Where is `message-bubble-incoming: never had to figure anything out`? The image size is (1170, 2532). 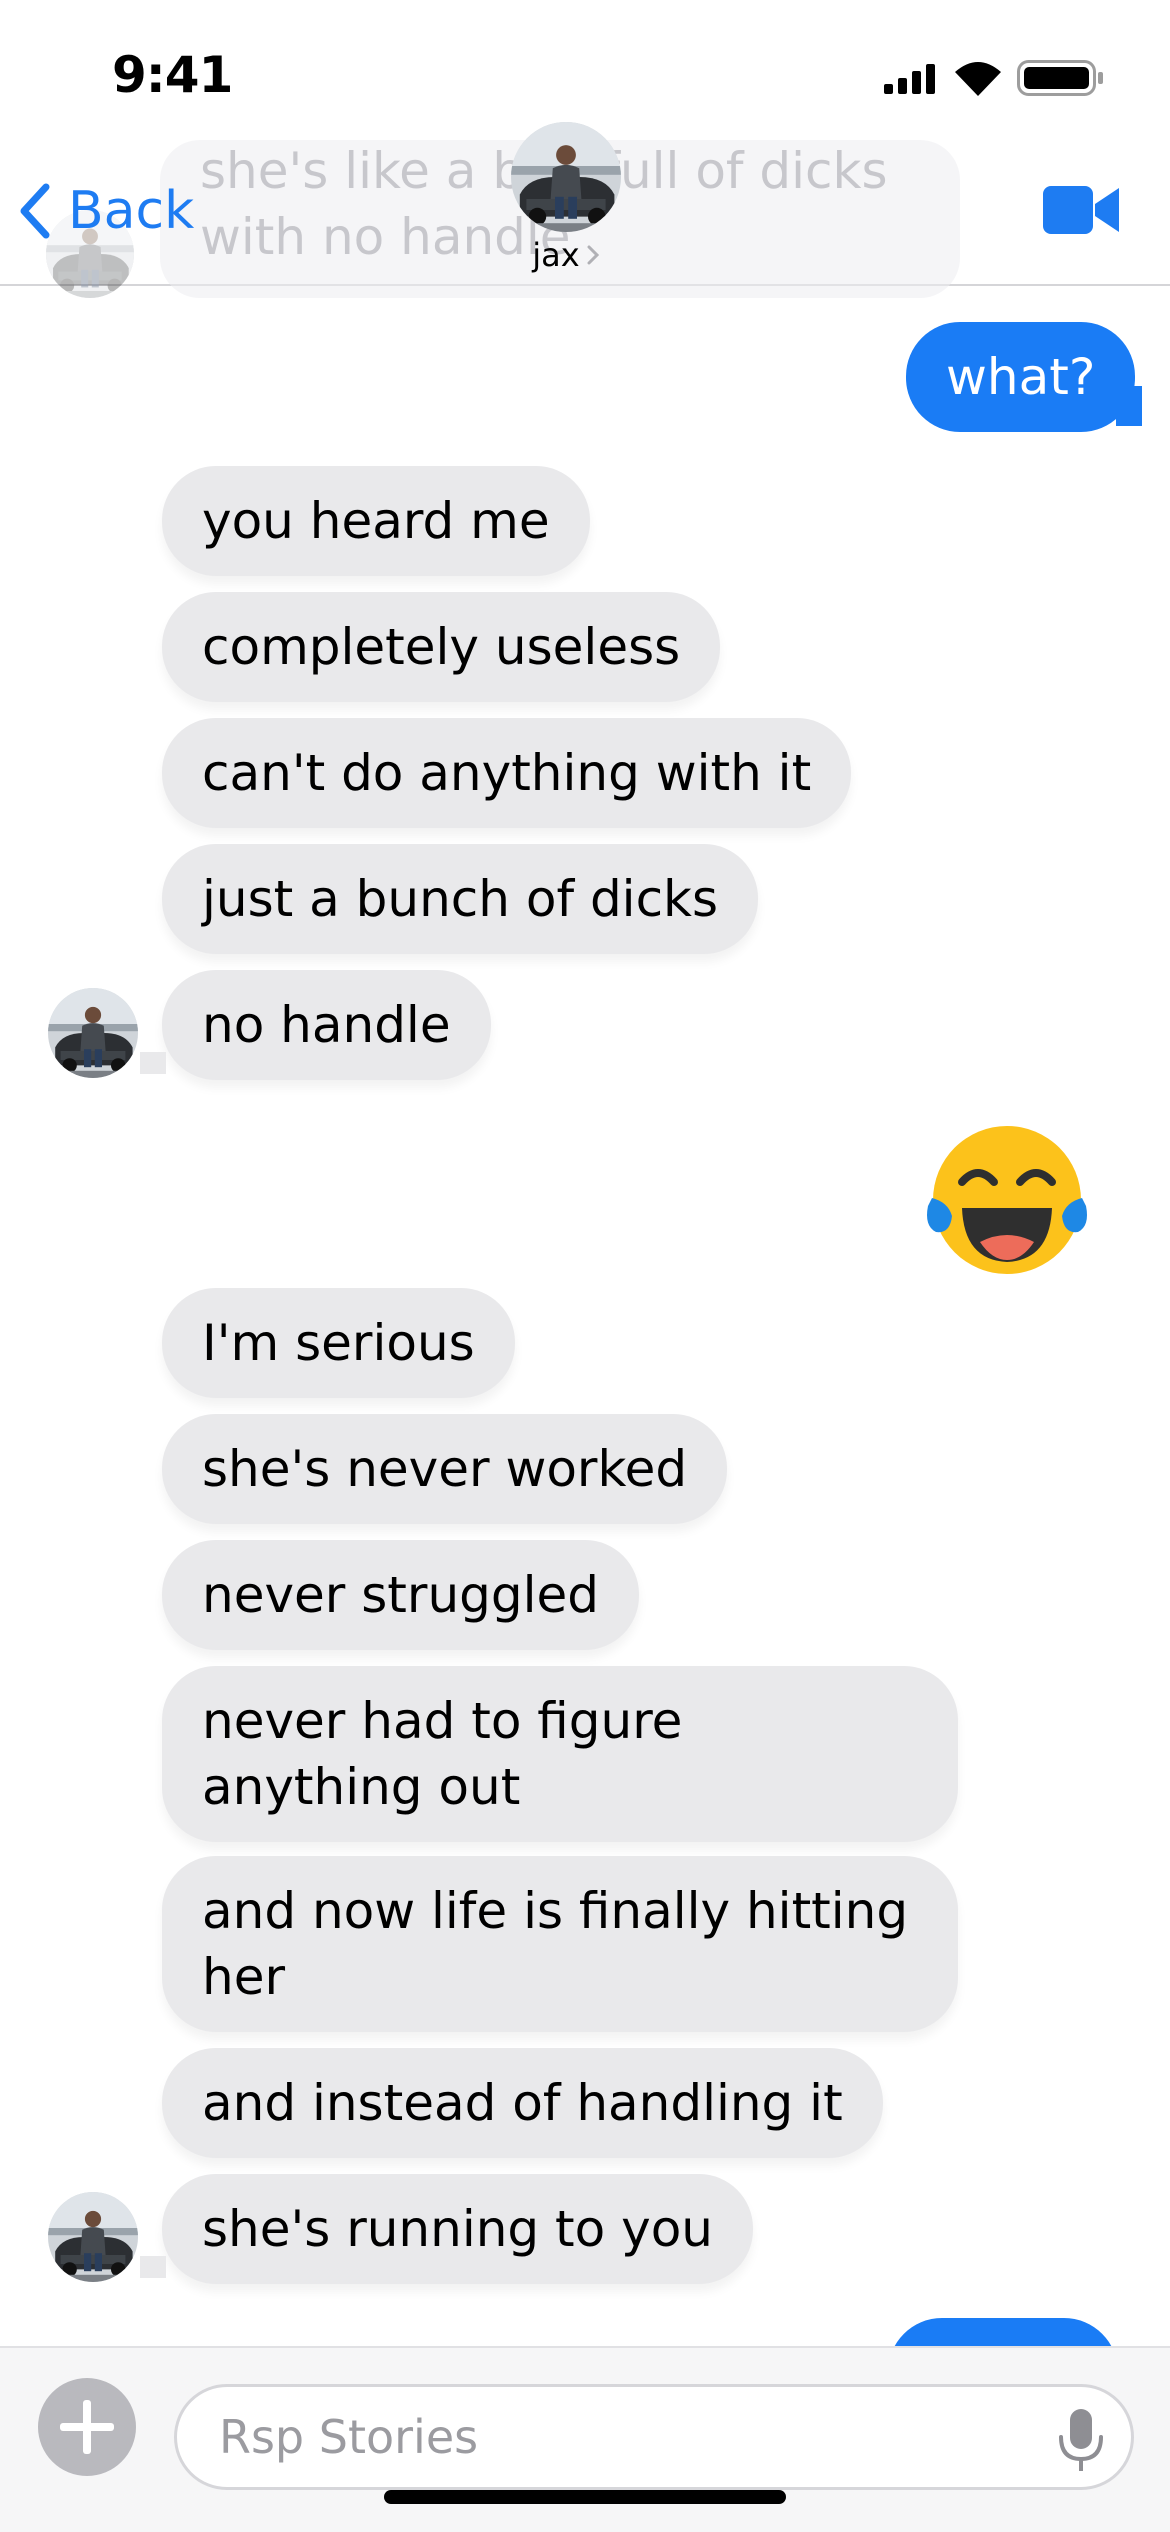 message-bubble-incoming: never had to figure anything out is located at coordinates (560, 1754).